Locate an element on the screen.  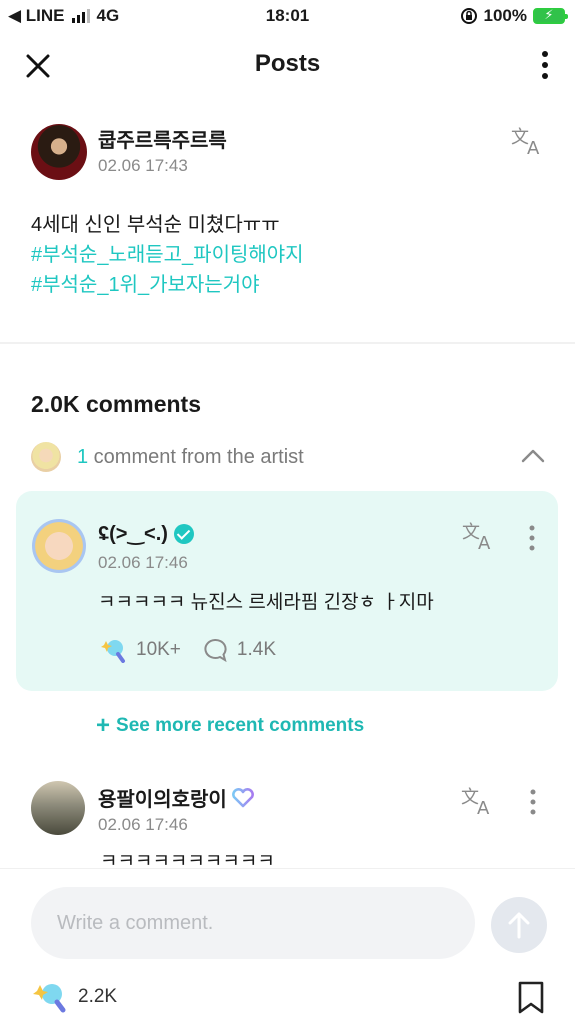
comment-author: 용팔이의호랑이 is located at coordinates (176, 797).